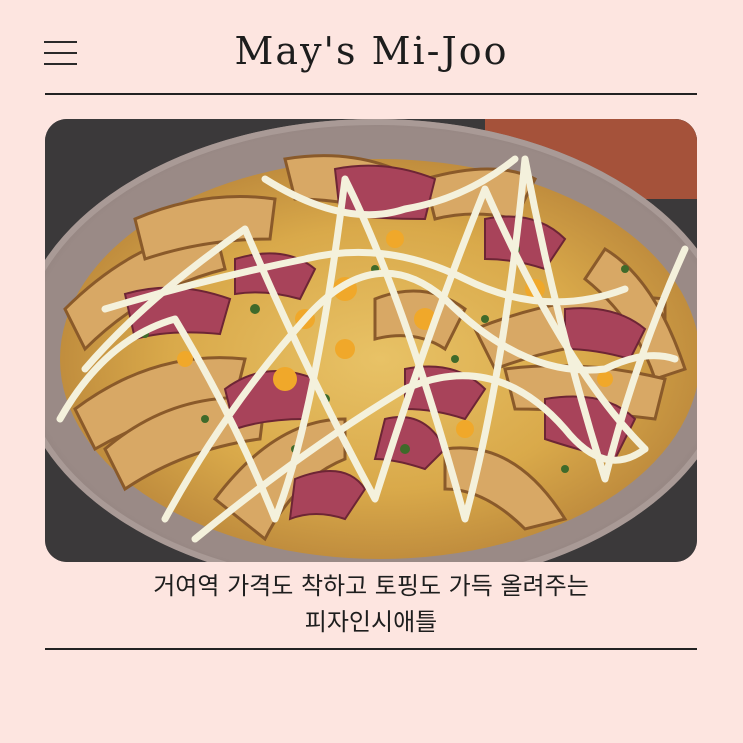  I want to click on site-title: May's Mi-Joo, so click(371, 51).